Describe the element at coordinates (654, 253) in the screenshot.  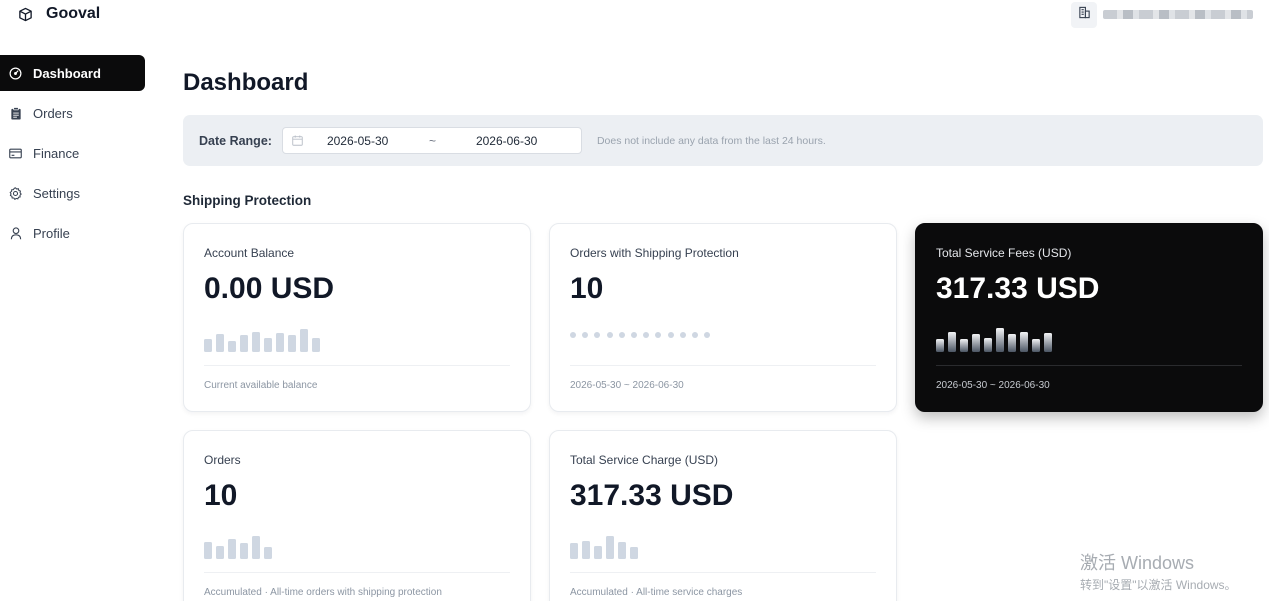
I see `card-label: Orders with Shipping Protection` at that location.